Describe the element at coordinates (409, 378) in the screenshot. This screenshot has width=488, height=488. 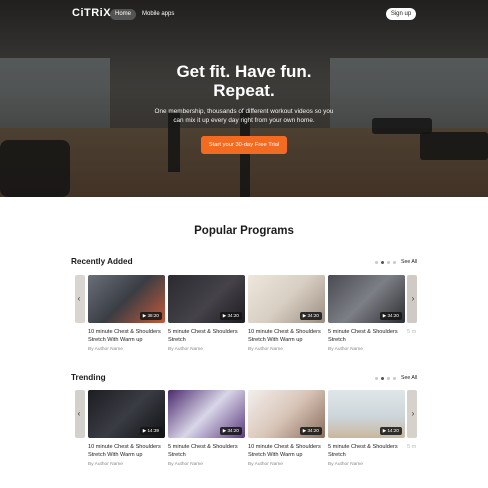
I see `trending-see-all: See All` at that location.